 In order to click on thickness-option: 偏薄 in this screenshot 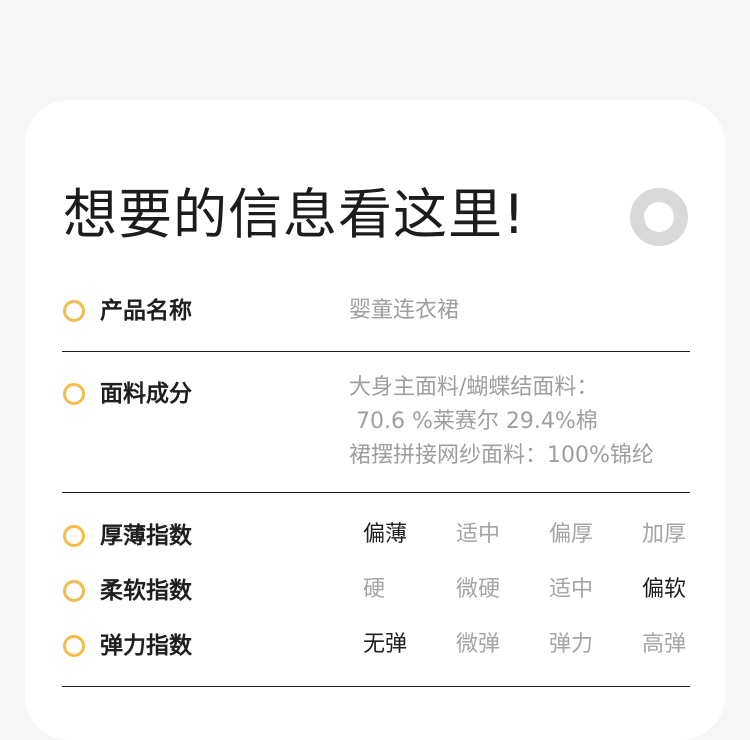, I will do `click(385, 535)`.